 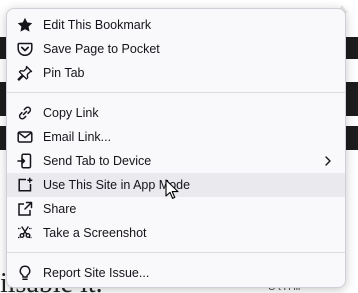 What do you see at coordinates (176, 209) in the screenshot?
I see `menu-item-share: Share` at bounding box center [176, 209].